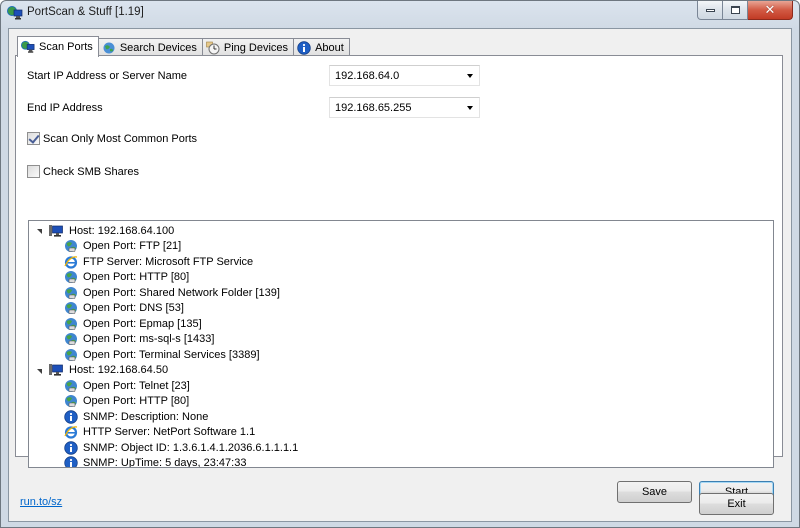  I want to click on item-label: Open Port: Telnet [23], so click(136, 385).